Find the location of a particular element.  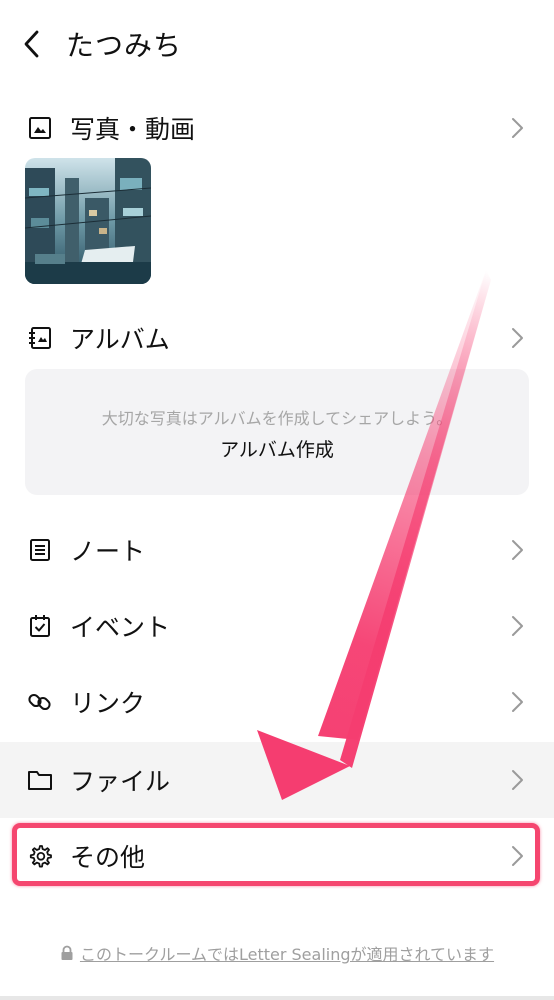

header: たつみち is located at coordinates (277, 43).